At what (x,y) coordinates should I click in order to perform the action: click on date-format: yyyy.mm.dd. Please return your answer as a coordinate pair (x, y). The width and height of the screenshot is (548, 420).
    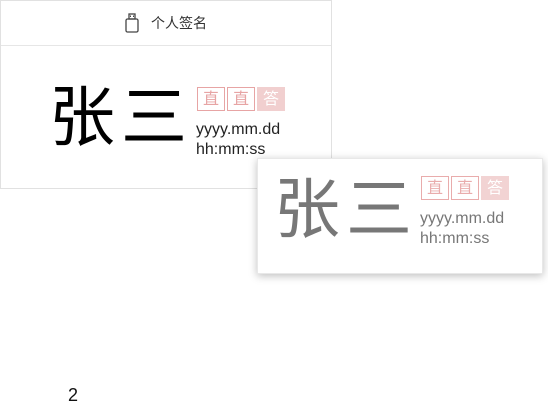
    Looking at the image, I should click on (238, 129).